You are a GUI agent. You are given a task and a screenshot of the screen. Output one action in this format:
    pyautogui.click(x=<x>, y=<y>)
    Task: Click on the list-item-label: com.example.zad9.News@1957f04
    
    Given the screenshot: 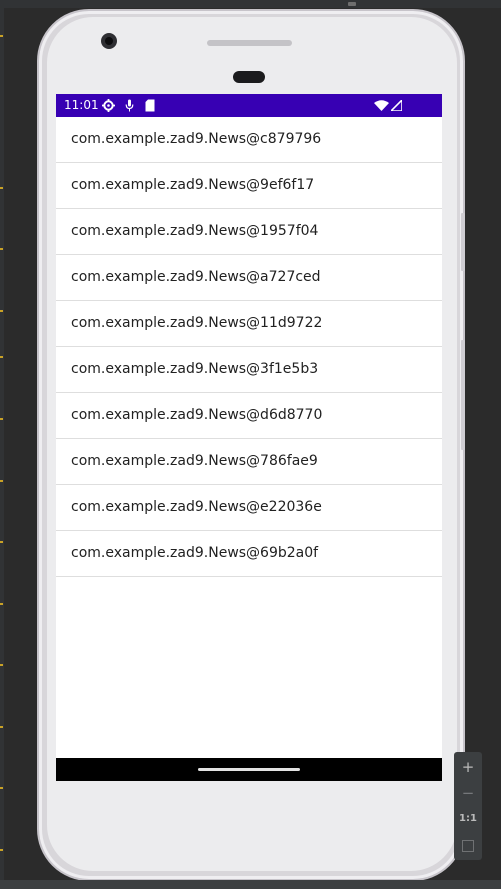 What is the action you would take?
    pyautogui.click(x=195, y=231)
    